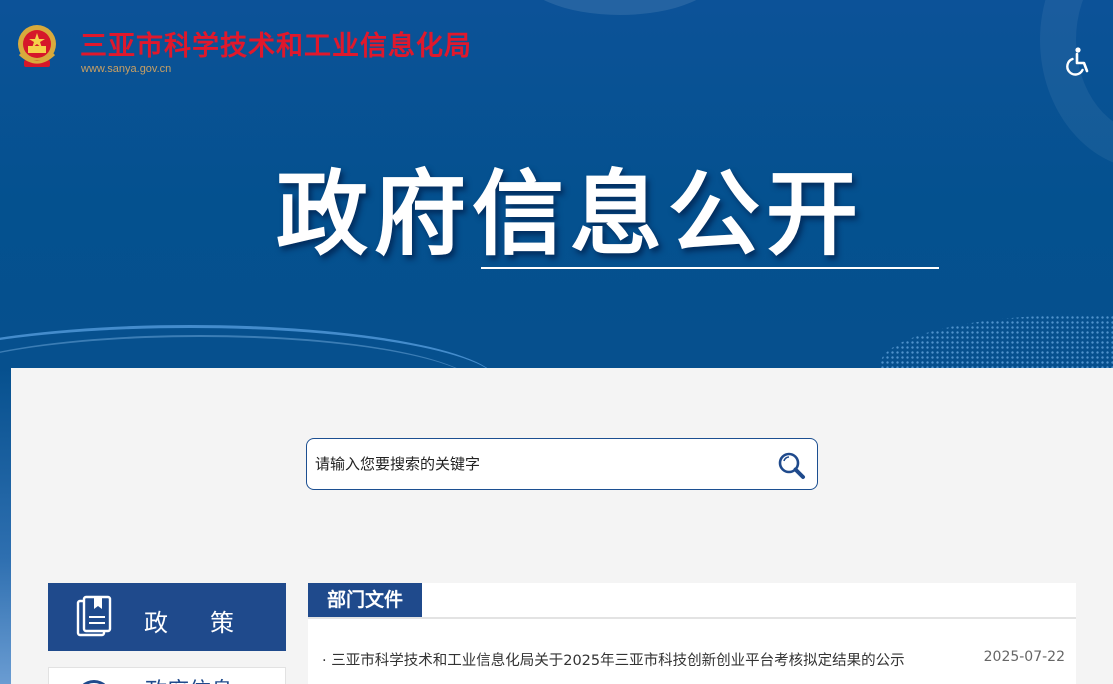 The image size is (1113, 684). I want to click on sidebar-item-policy: 政策, so click(167, 617).